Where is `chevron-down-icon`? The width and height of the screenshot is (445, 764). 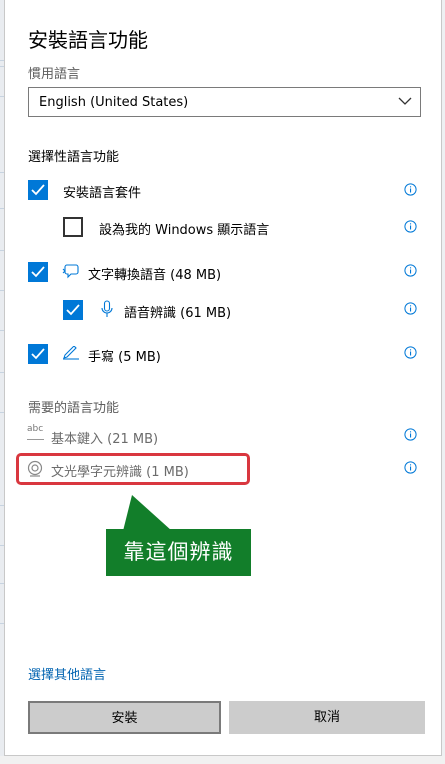
chevron-down-icon is located at coordinates (405, 101).